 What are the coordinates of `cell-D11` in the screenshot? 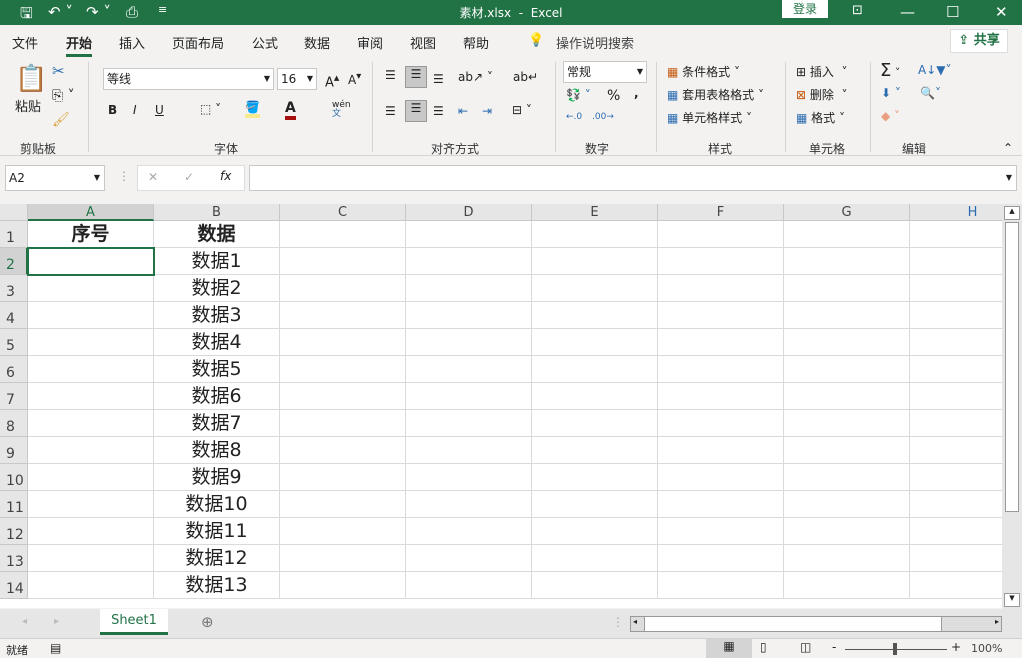 It's located at (469, 504).